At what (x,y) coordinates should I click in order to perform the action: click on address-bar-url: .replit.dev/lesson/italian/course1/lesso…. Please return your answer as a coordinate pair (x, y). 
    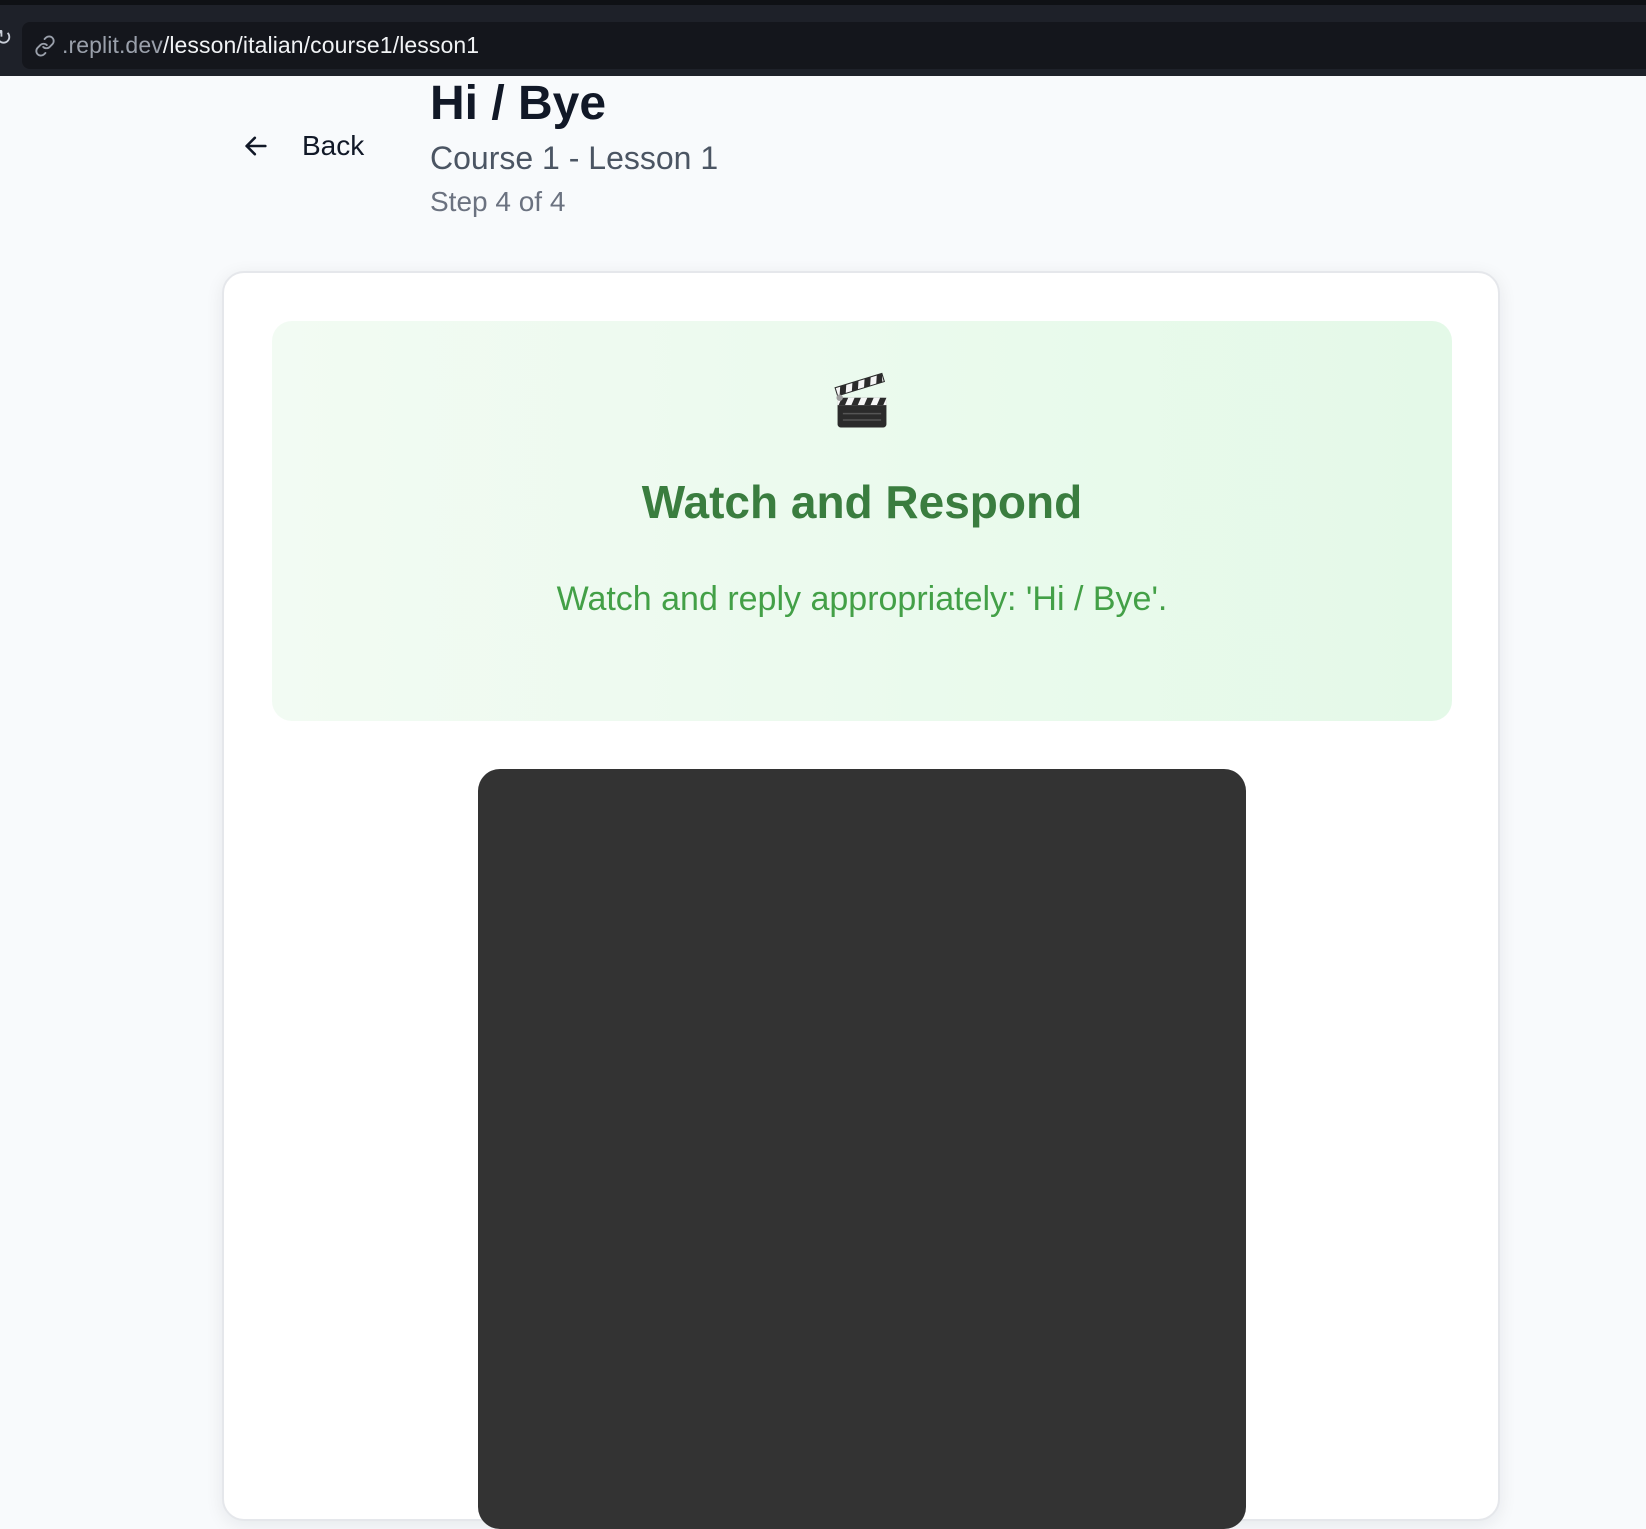
    Looking at the image, I should click on (270, 45).